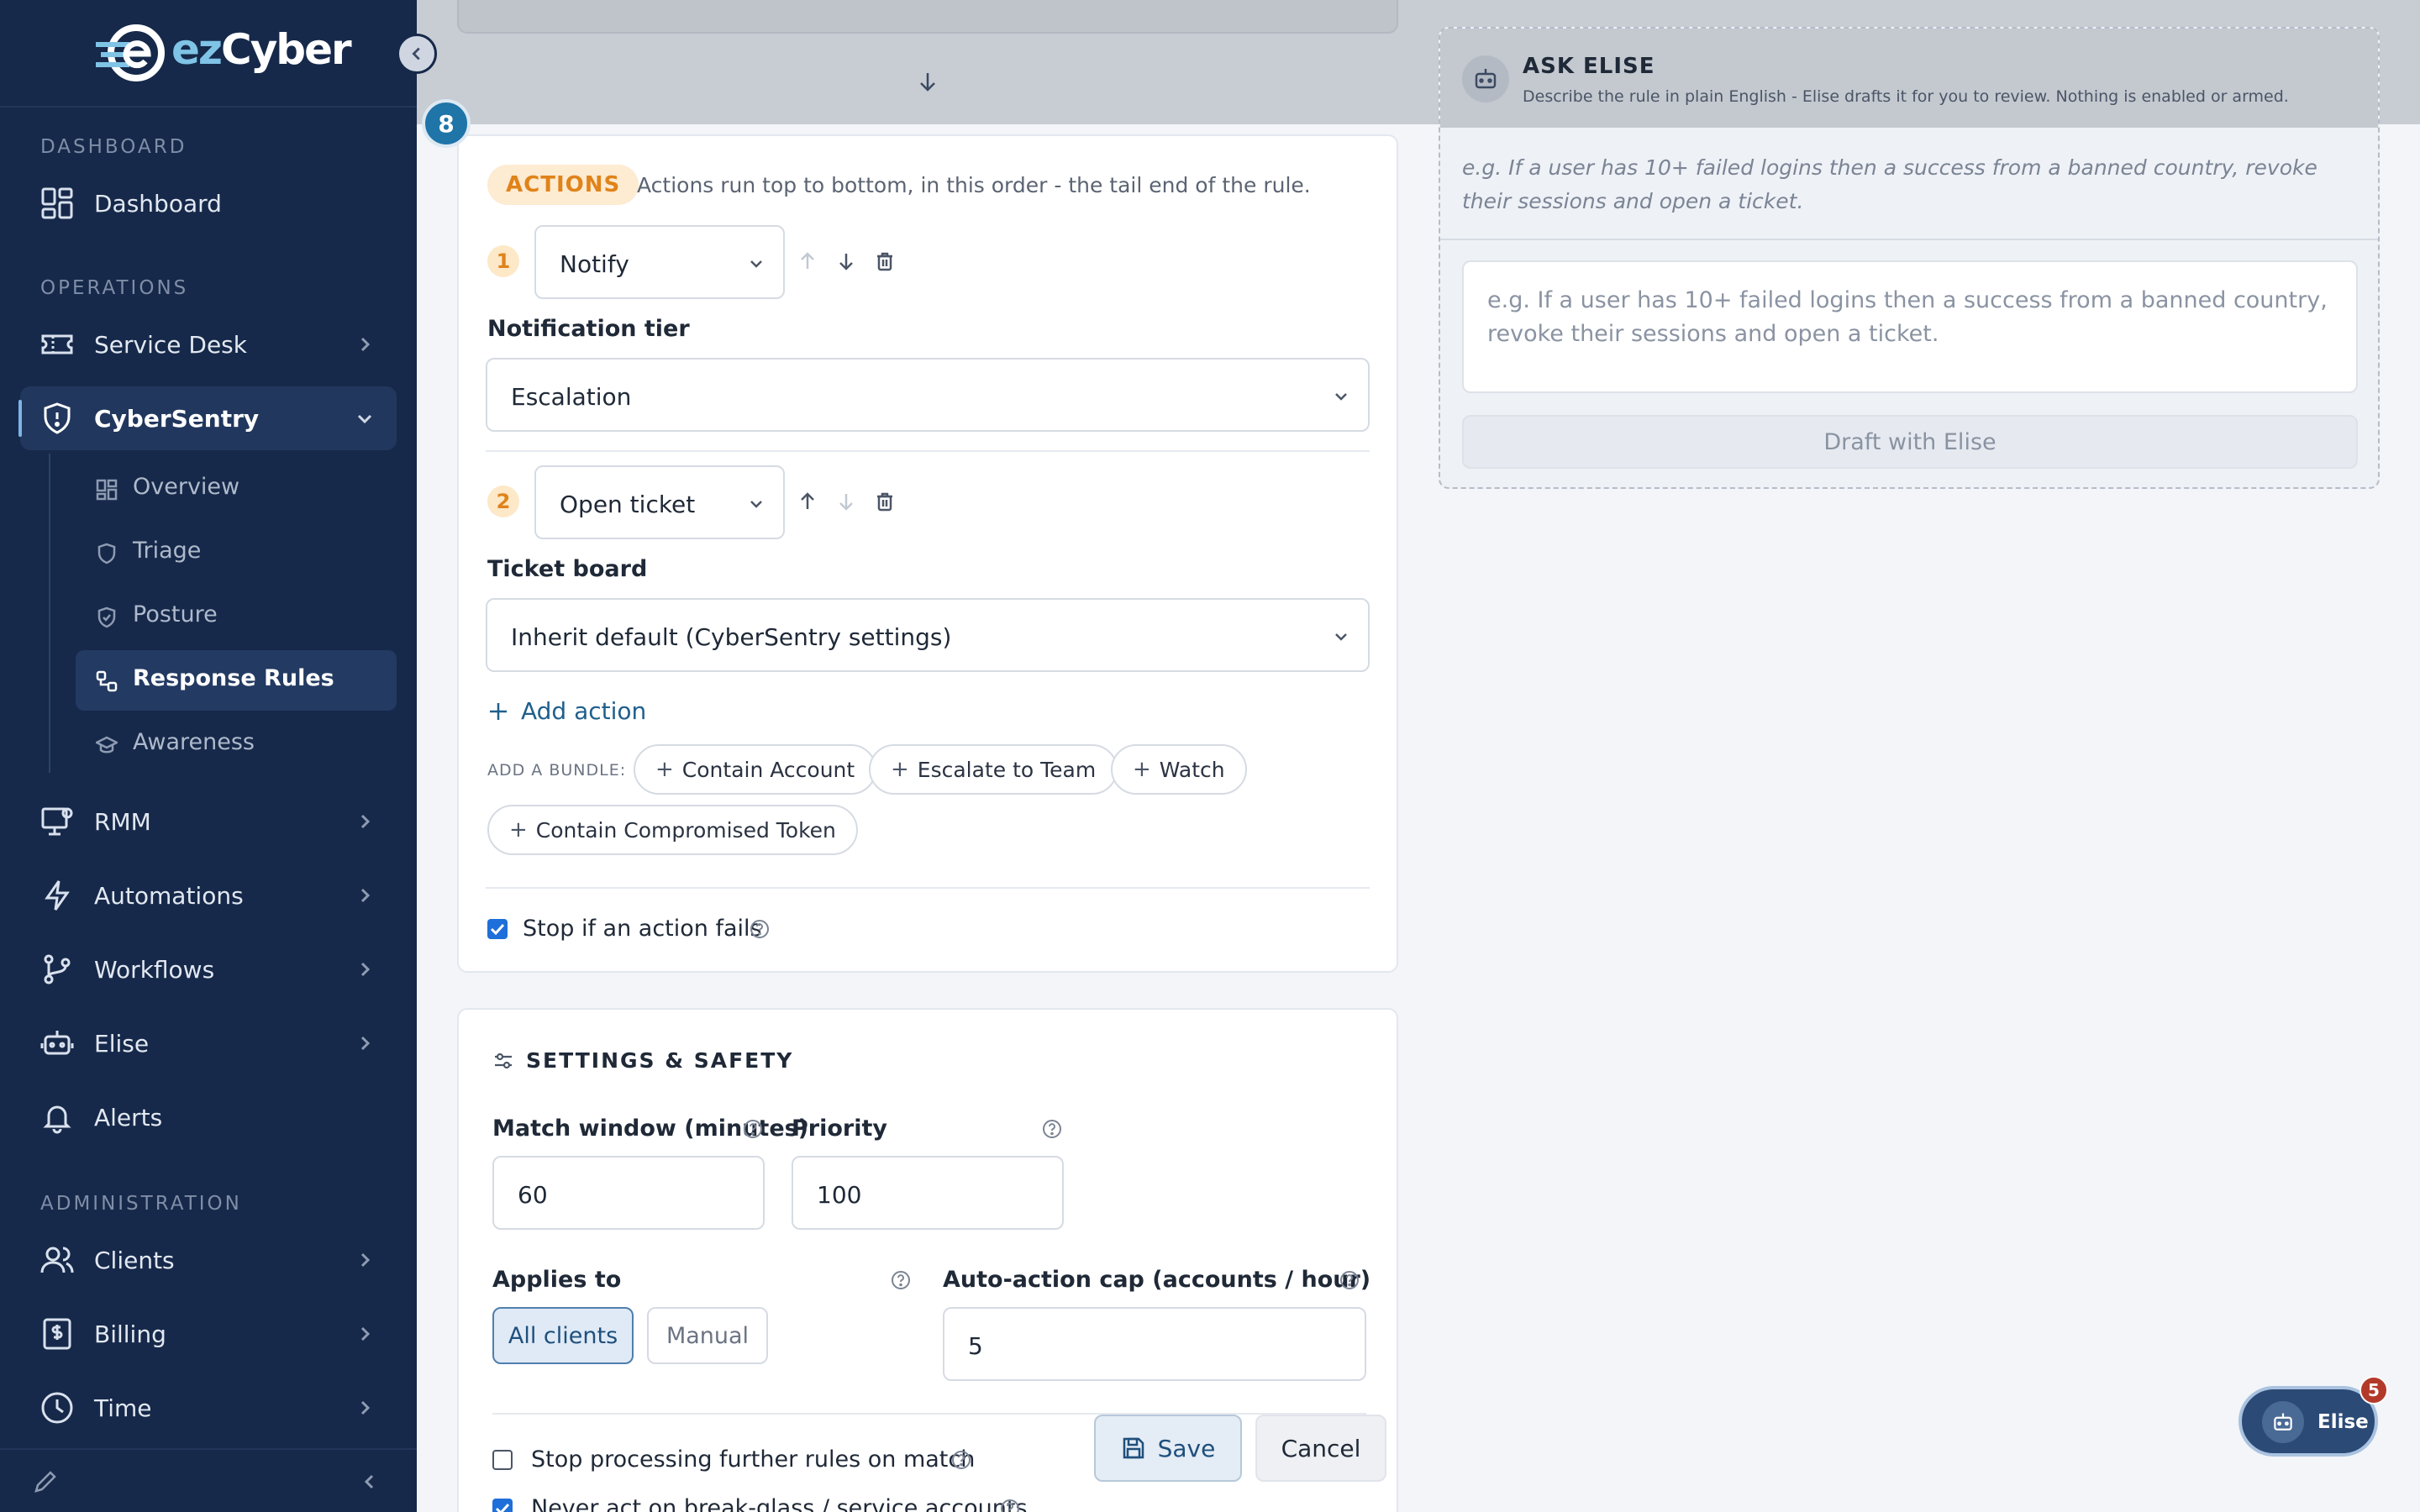 The image size is (2420, 1512). What do you see at coordinates (141, 1204) in the screenshot?
I see `section-label-administration: ADMINISTRATION` at bounding box center [141, 1204].